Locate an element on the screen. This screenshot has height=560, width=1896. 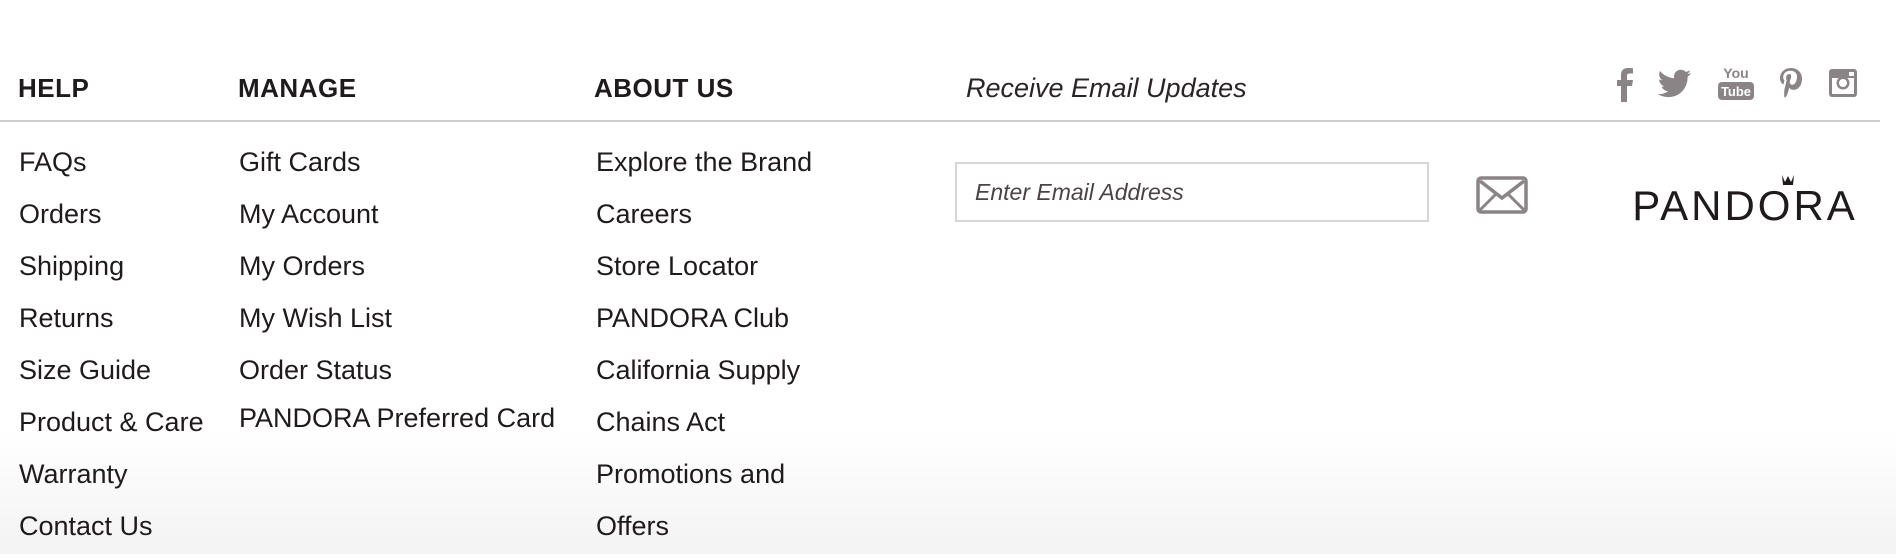
about-link-chains-act: Chains Act is located at coordinates (704, 430).